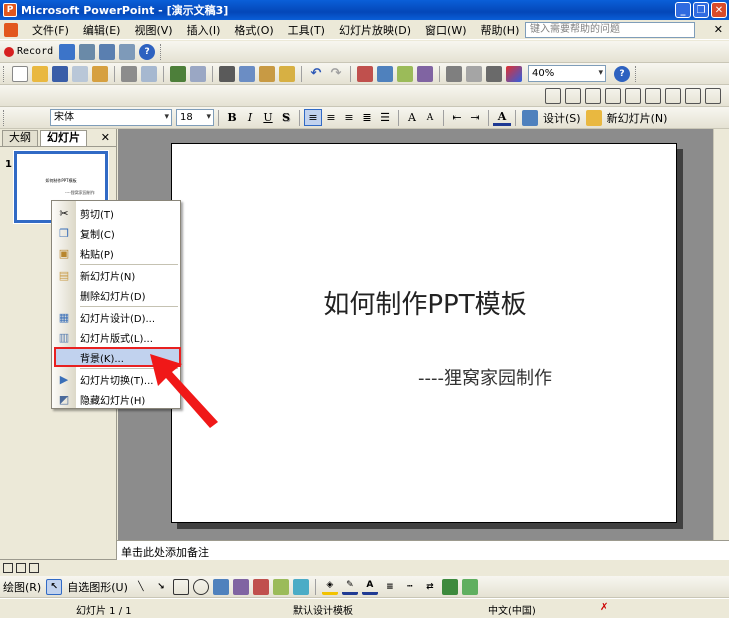 This screenshot has width=729, height=618. Describe the element at coordinates (268, 117) in the screenshot. I see `underline-button: U` at that location.